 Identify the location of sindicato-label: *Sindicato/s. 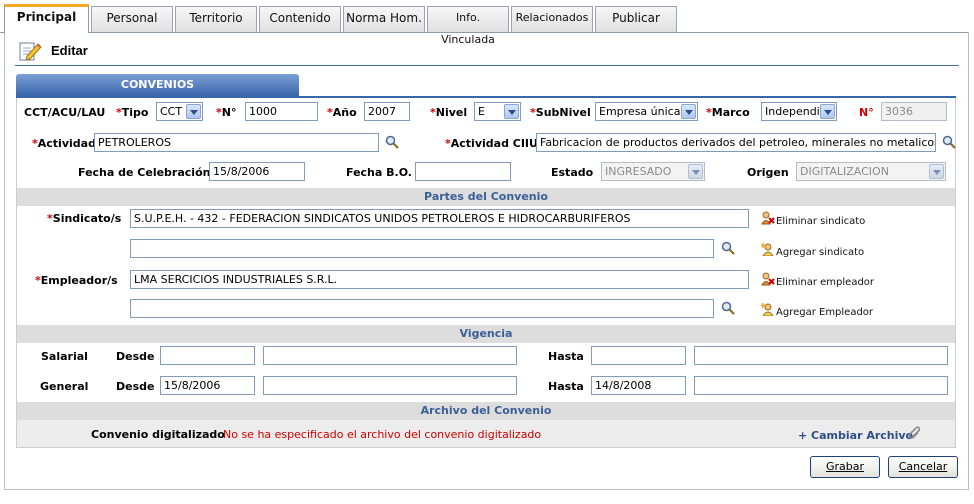
(84, 218).